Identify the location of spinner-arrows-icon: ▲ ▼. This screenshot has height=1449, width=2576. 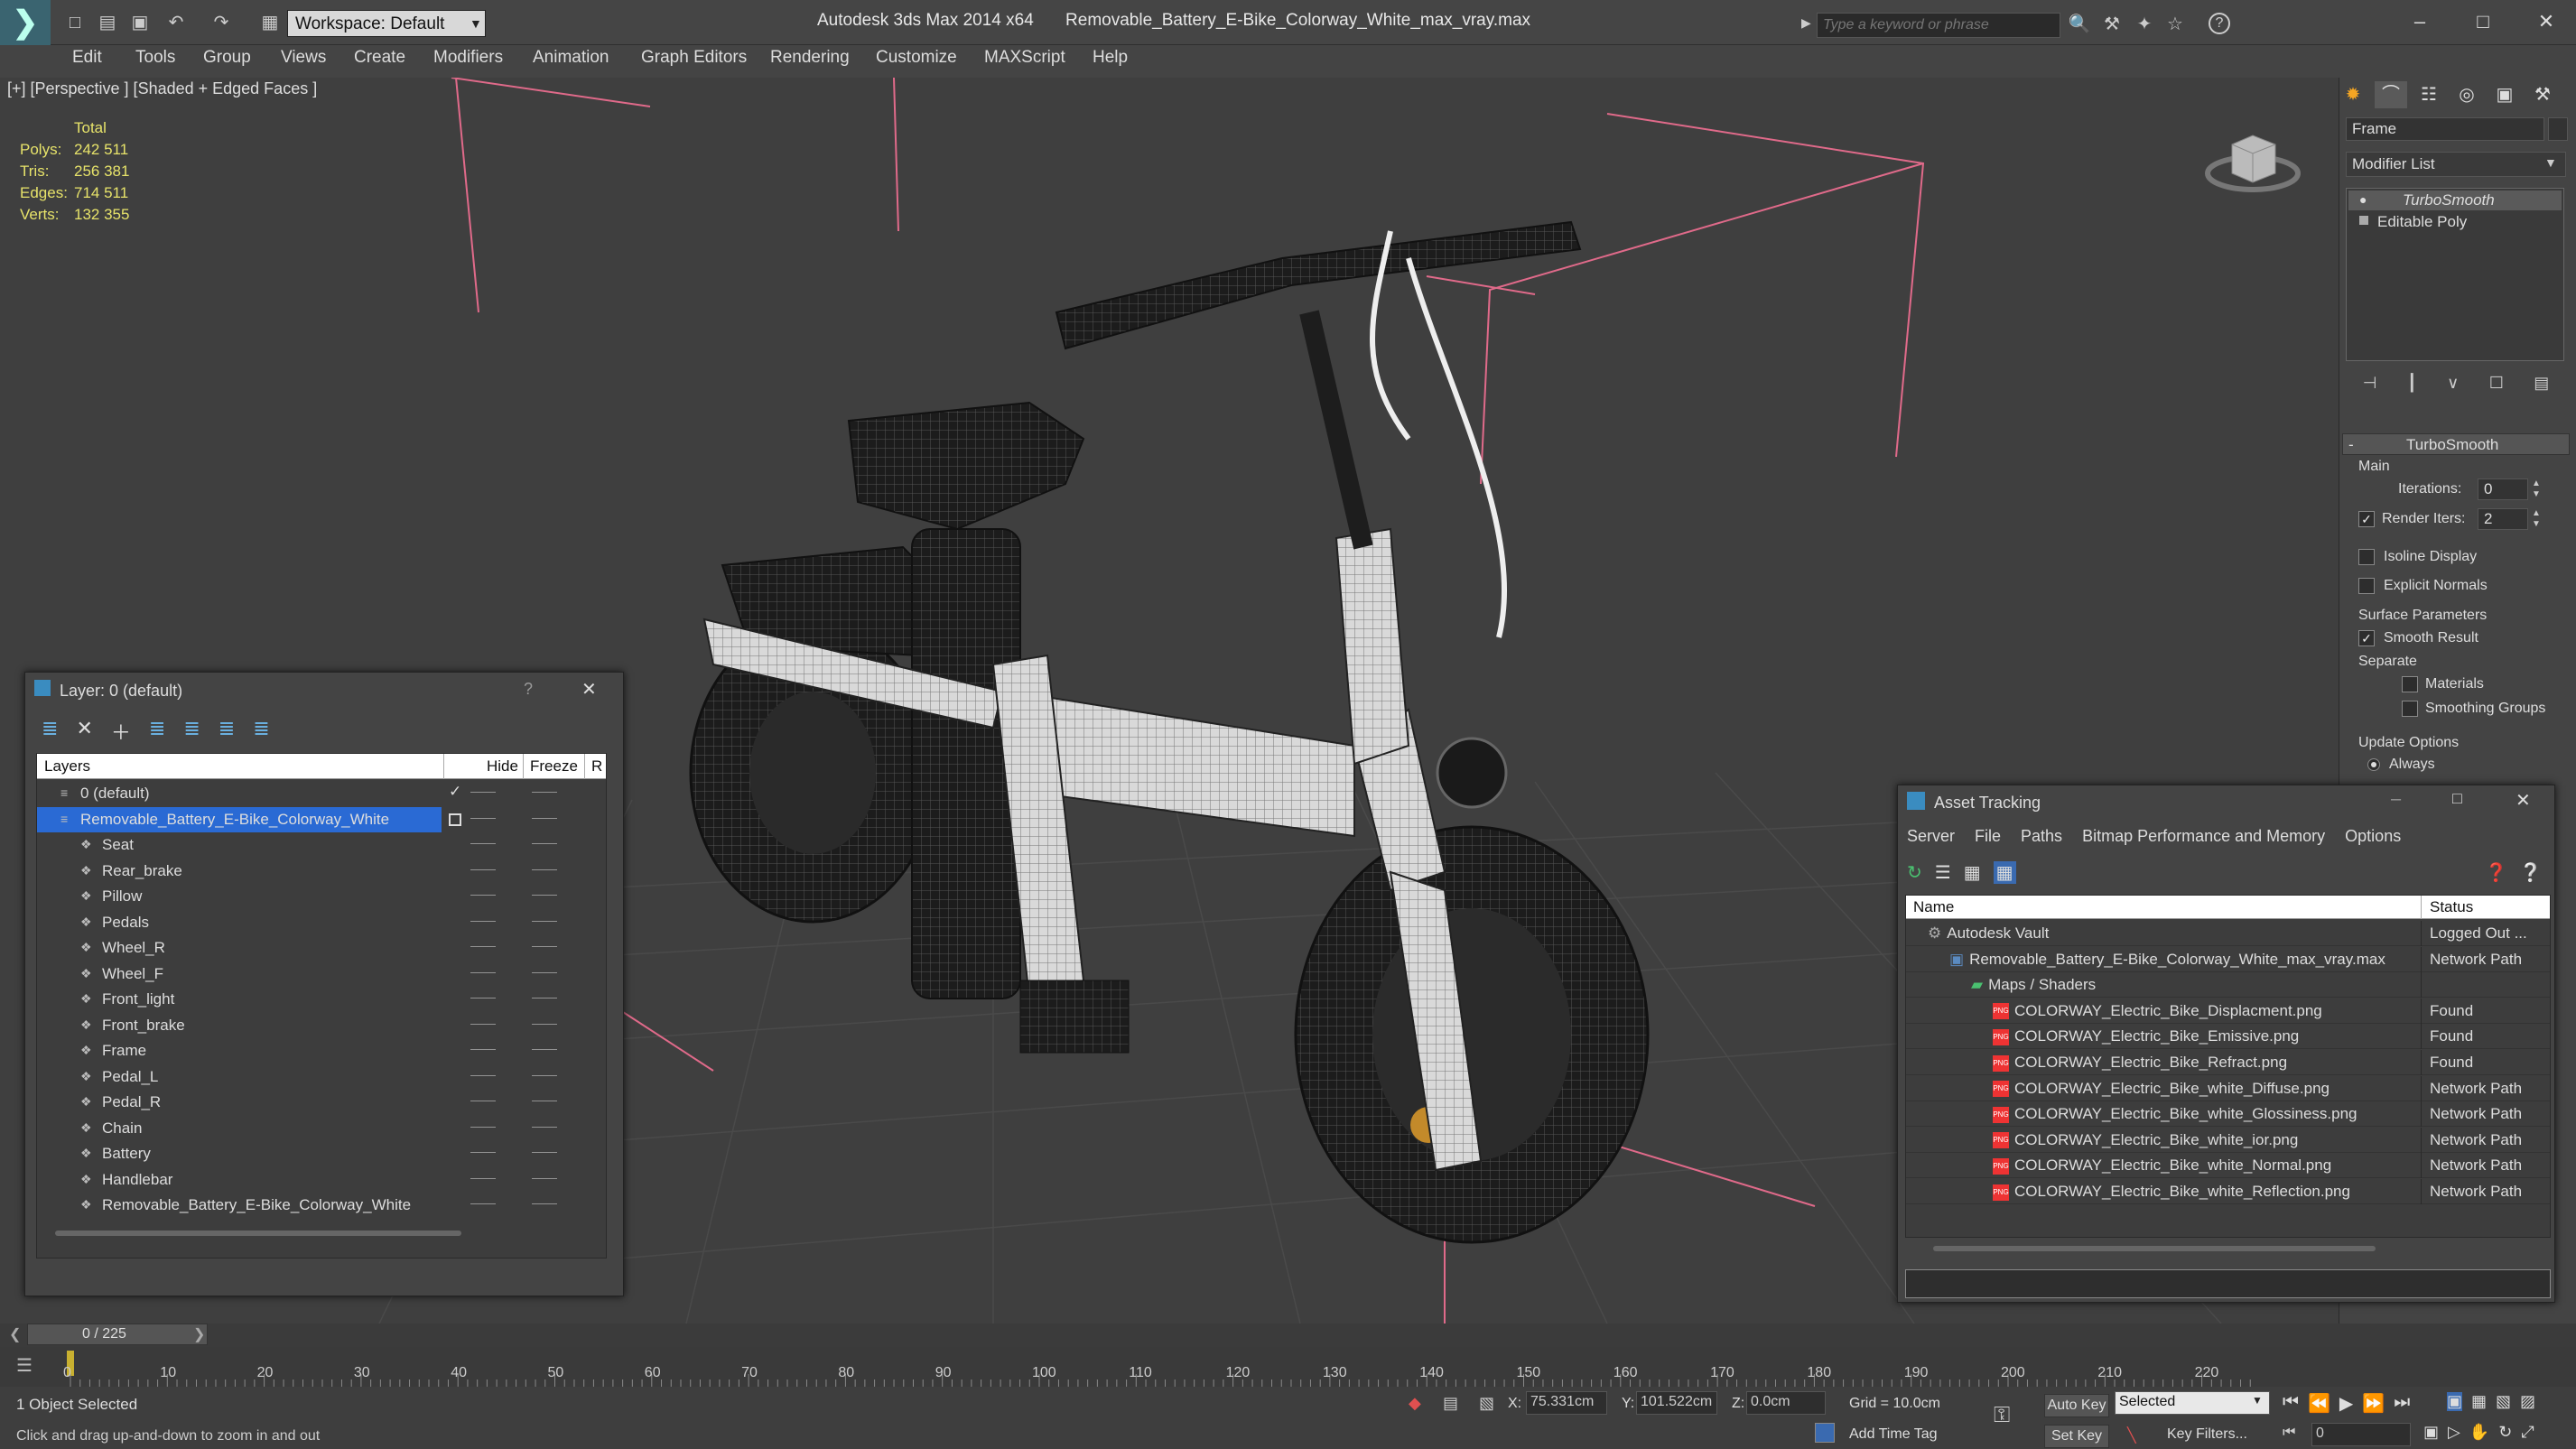
(2536, 519).